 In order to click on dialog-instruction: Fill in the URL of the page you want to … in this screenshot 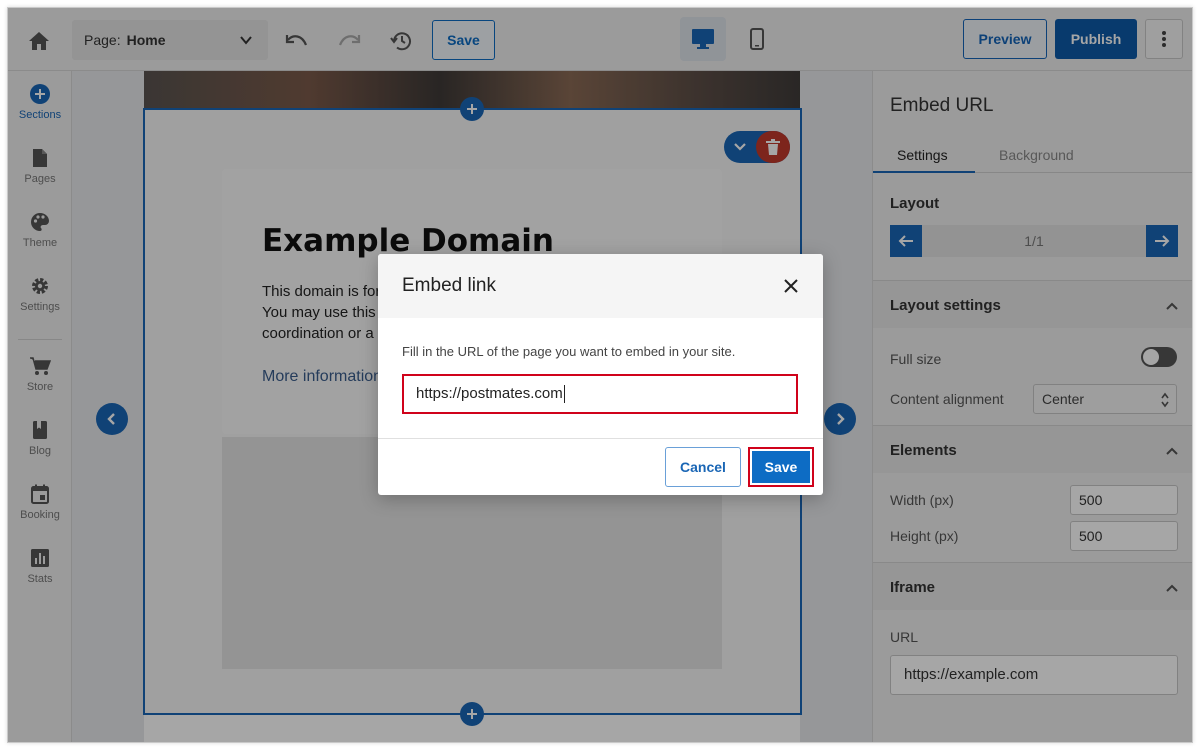, I will do `click(569, 351)`.